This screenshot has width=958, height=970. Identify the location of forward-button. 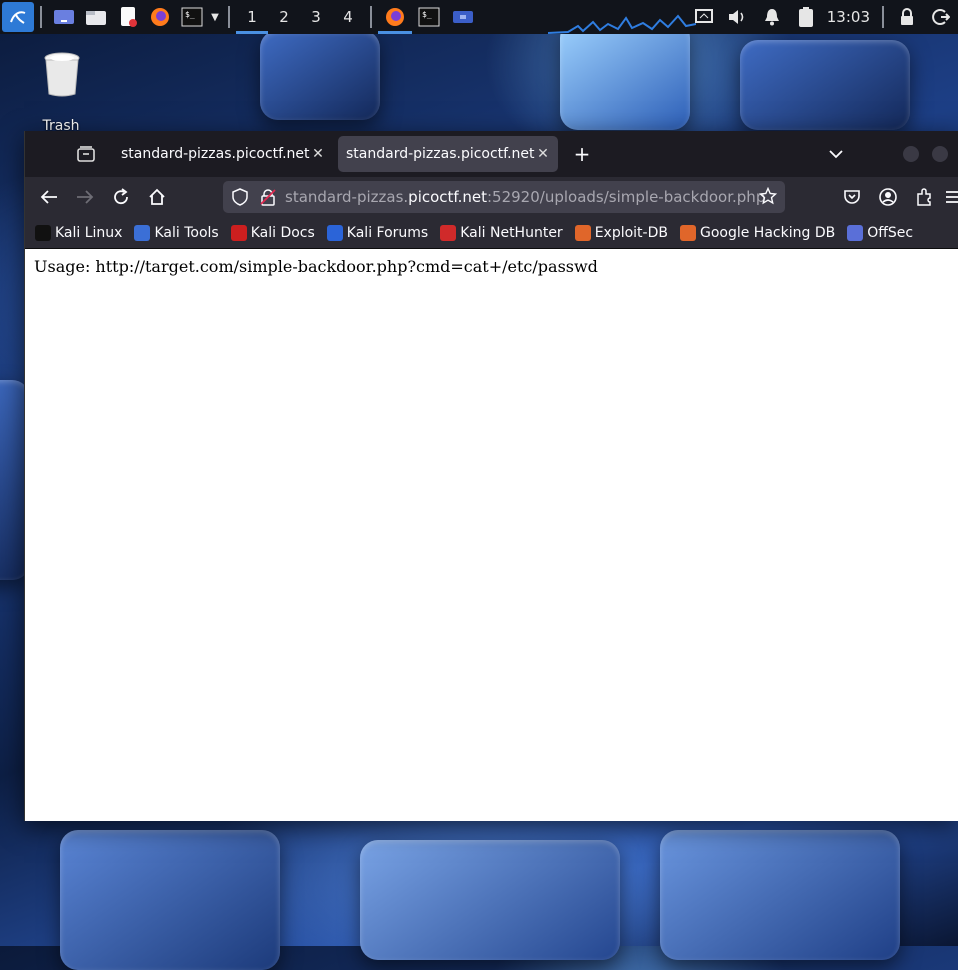
(85, 197).